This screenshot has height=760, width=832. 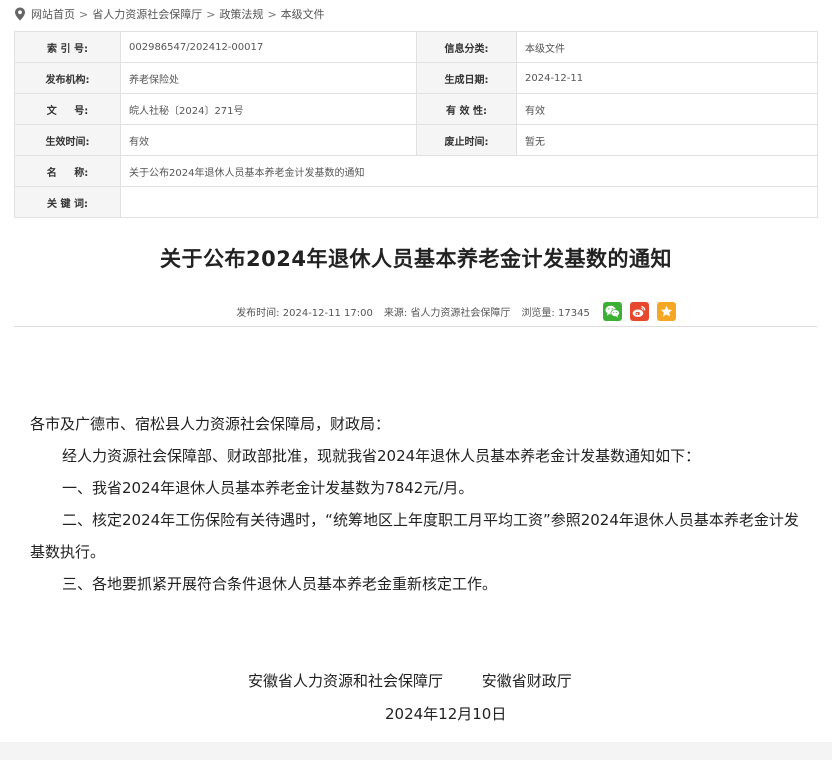 I want to click on table-row: 发布机构: 养老保险处 生成日期: 2024-12-11, so click(x=416, y=78).